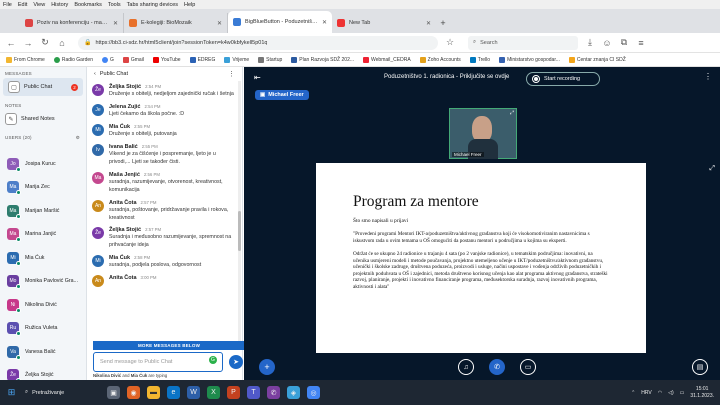 The image size is (720, 405). What do you see at coordinates (113, 392) in the screenshot?
I see `task-view-icon: ▣` at bounding box center [113, 392].